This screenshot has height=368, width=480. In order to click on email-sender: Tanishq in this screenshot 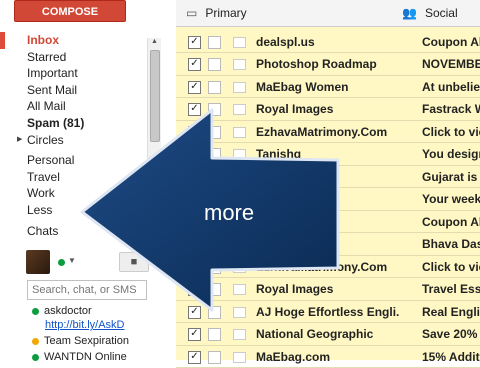, I will do `click(278, 154)`.